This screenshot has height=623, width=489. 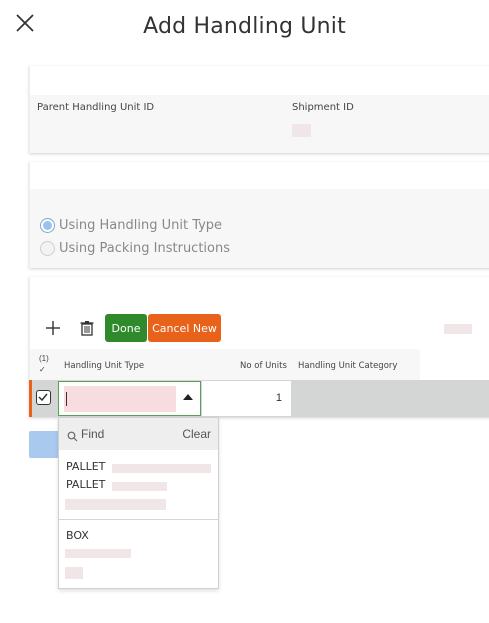 What do you see at coordinates (77, 535) in the screenshot?
I see `option-code: BOX` at bounding box center [77, 535].